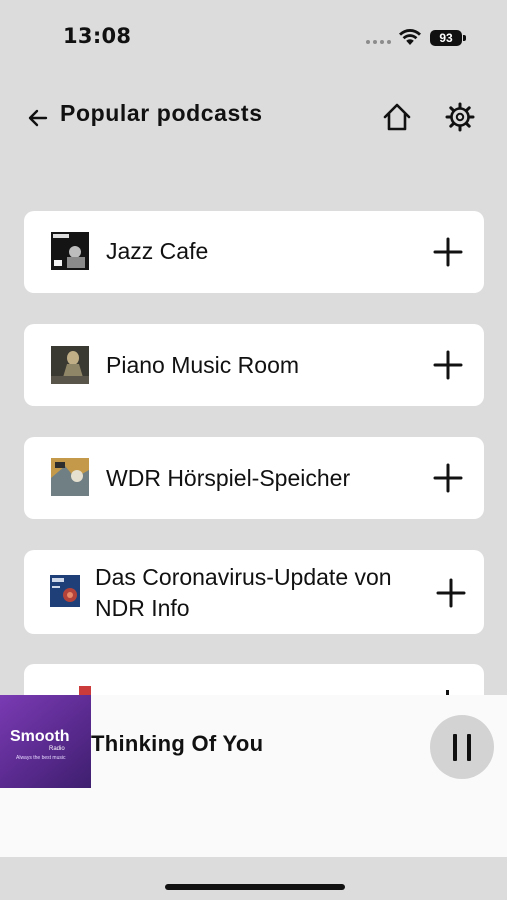  What do you see at coordinates (464, 38) in the screenshot?
I see `battery-tip` at bounding box center [464, 38].